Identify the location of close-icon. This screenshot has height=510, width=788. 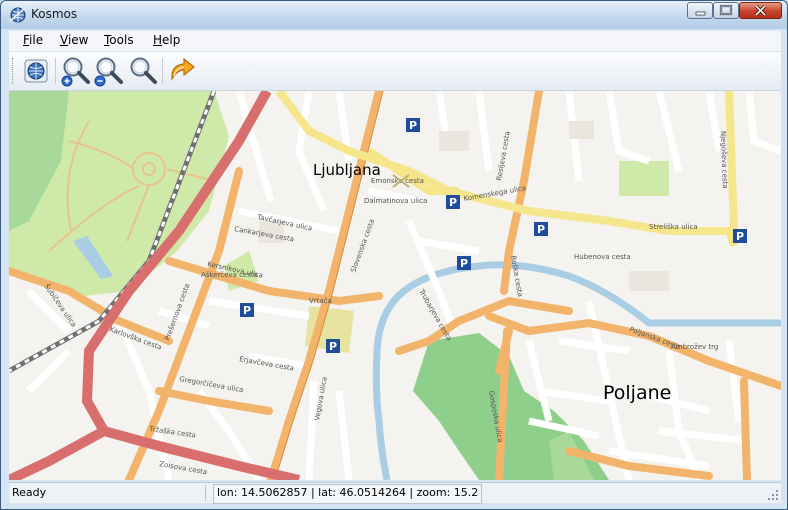
(760, 10).